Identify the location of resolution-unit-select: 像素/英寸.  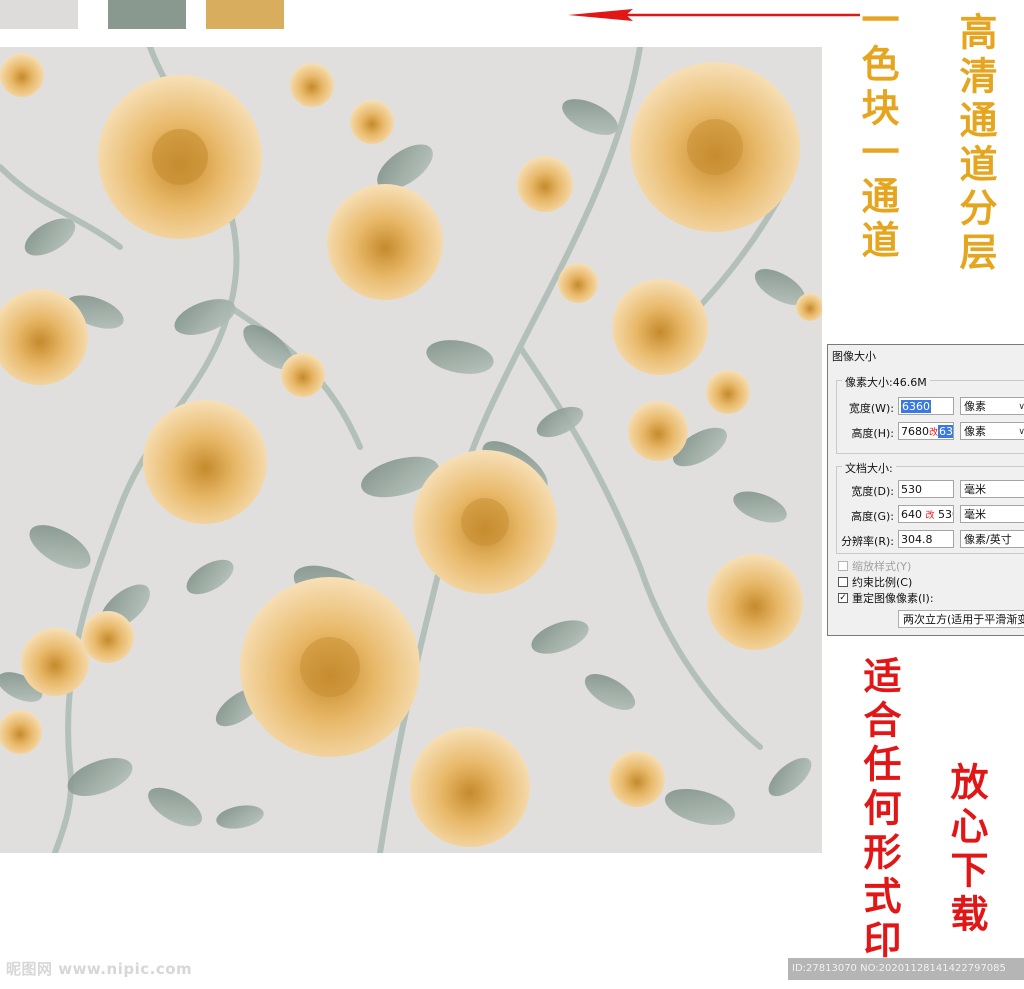
(992, 539).